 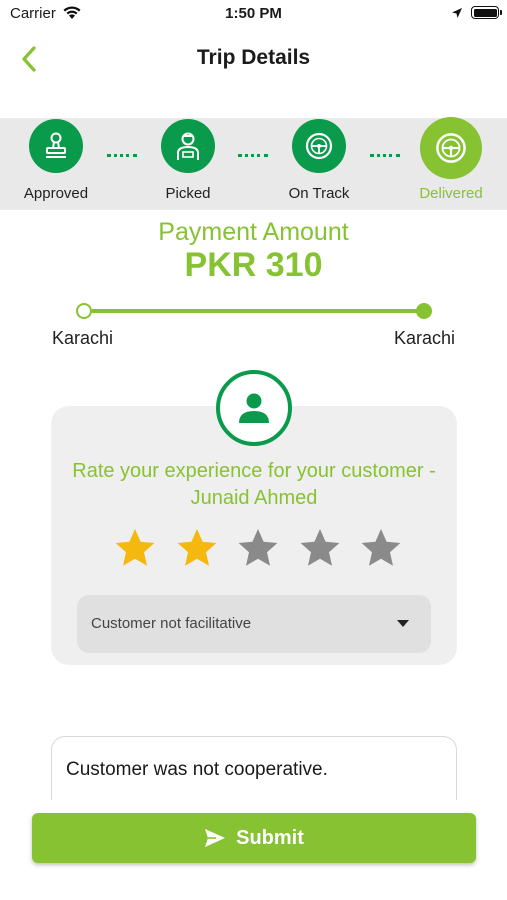 I want to click on page-title: Trip Details, so click(x=253, y=57).